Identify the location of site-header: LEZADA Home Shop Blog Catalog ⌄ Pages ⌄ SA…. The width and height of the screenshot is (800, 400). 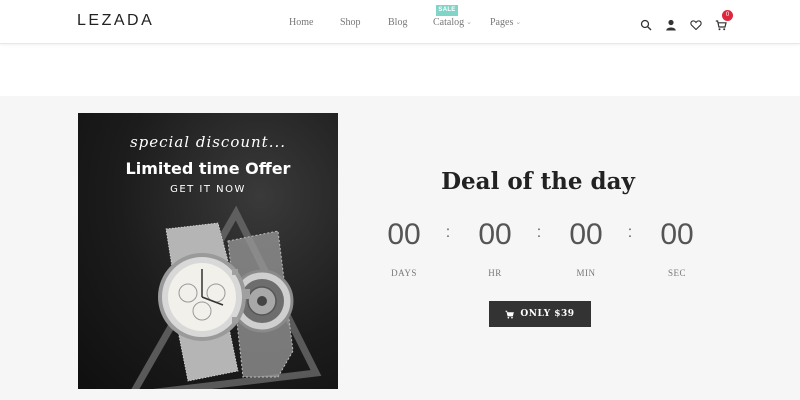
(400, 22).